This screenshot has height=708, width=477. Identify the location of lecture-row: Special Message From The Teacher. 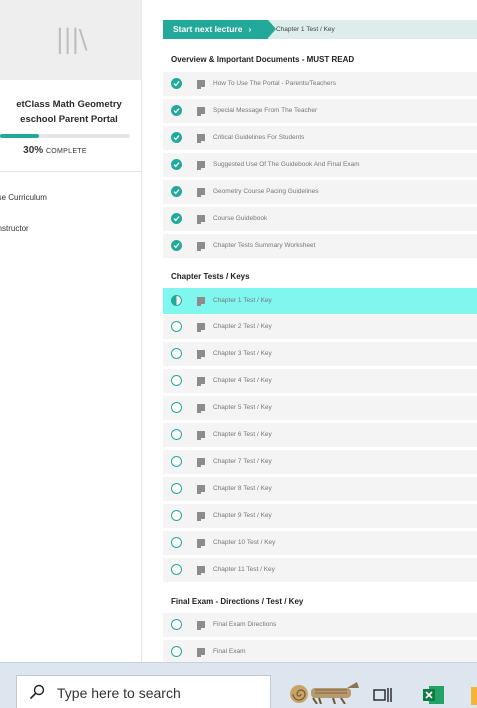
(320, 111).